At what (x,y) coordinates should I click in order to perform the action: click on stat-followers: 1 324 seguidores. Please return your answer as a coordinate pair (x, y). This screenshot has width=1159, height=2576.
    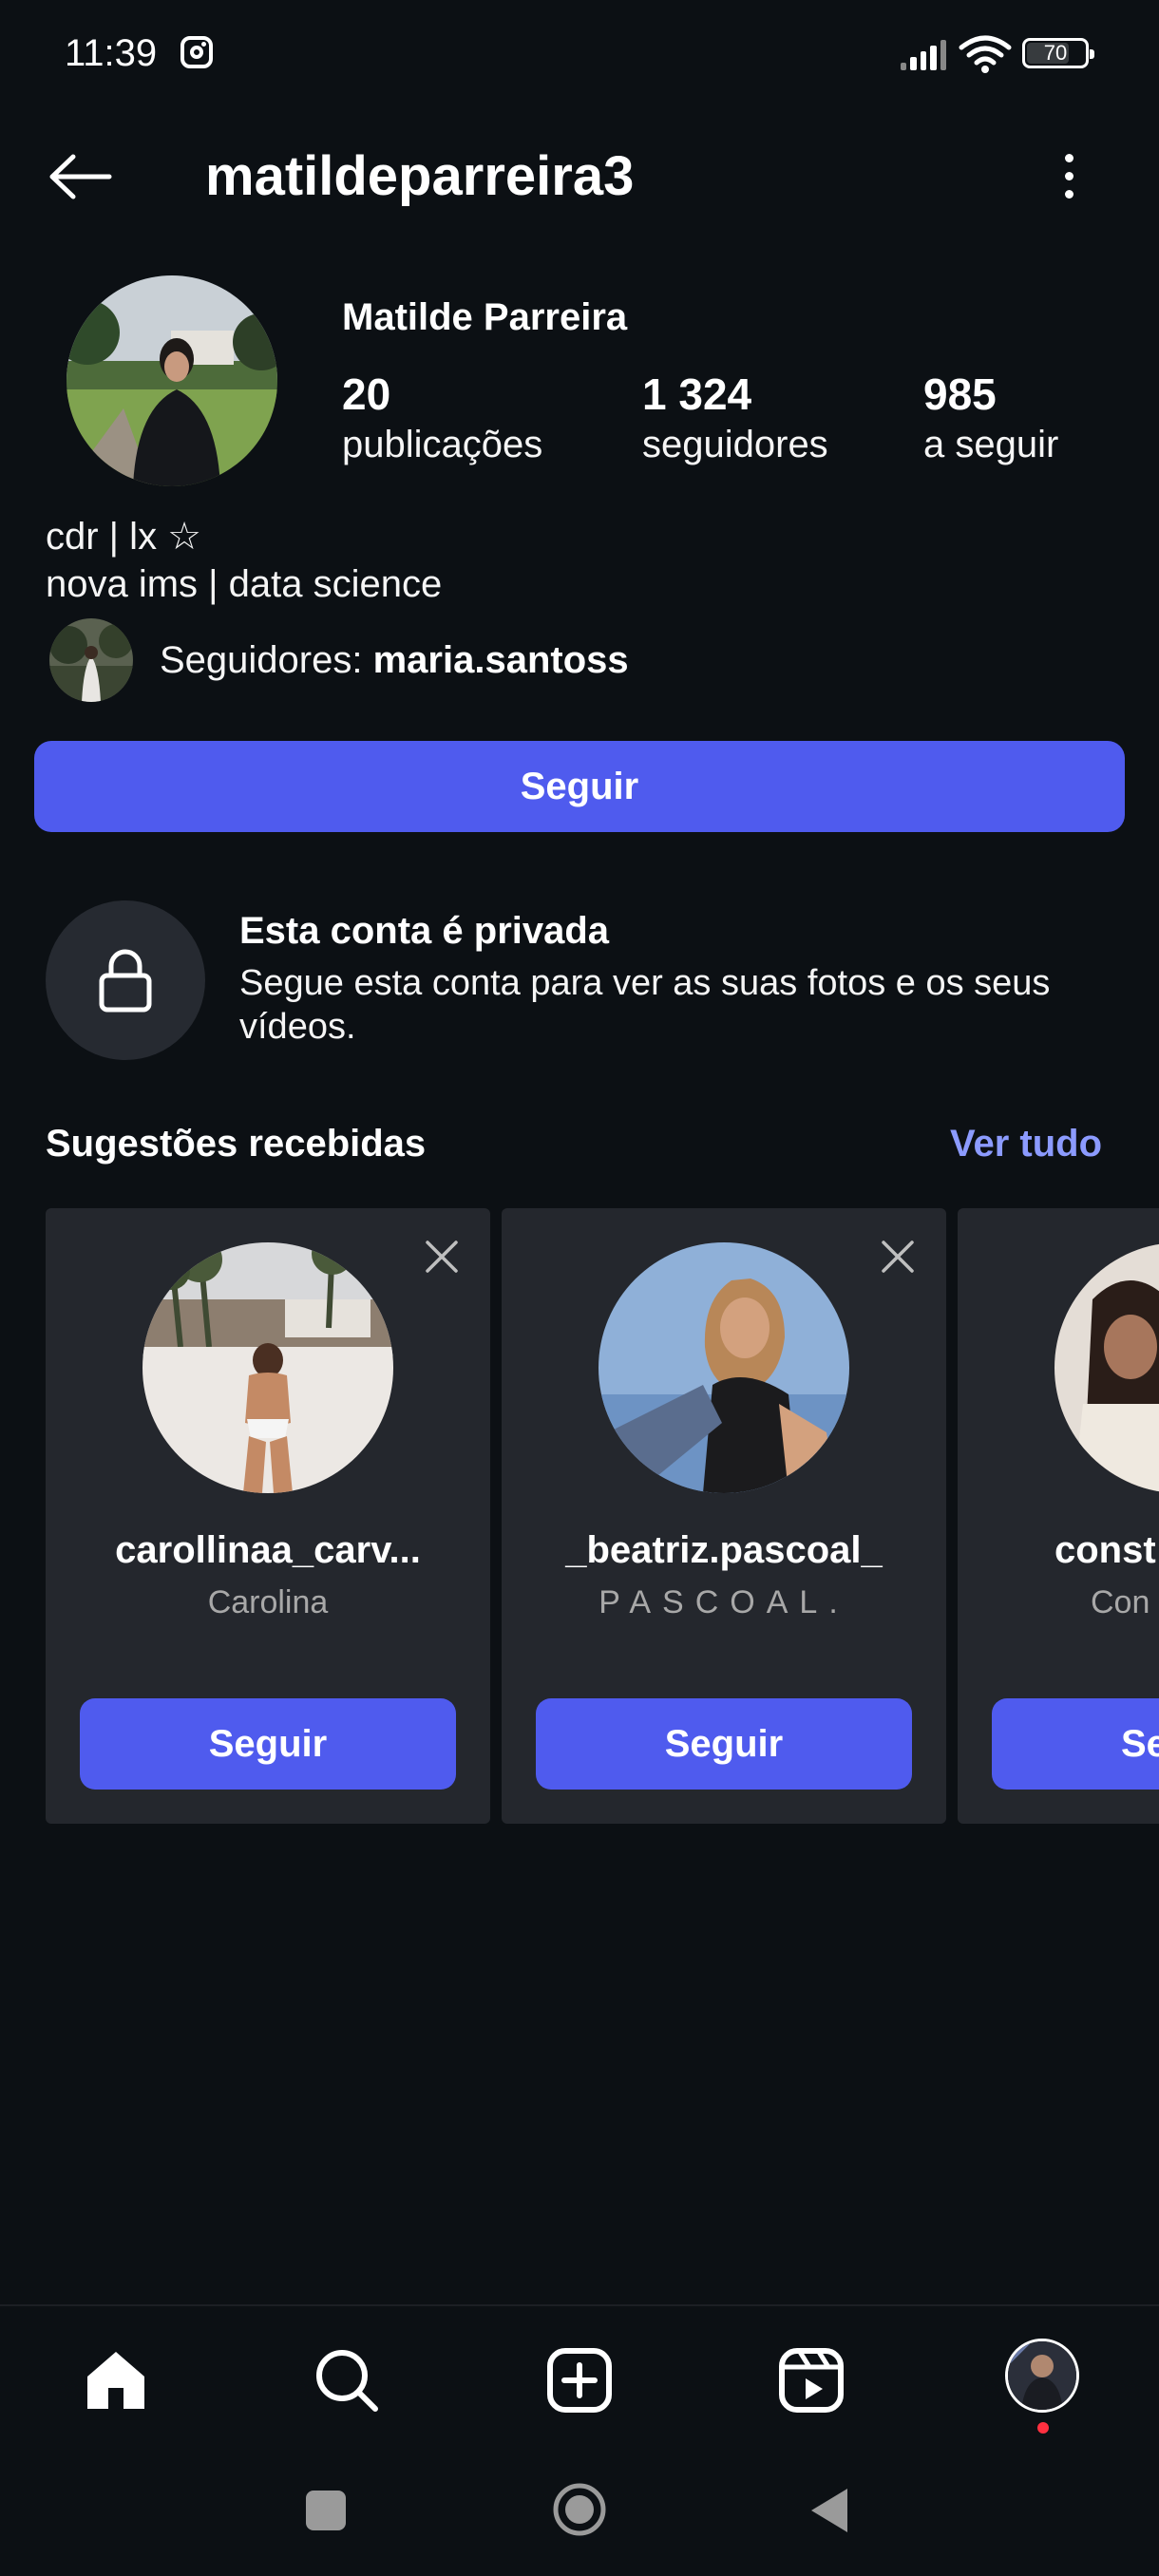
    Looking at the image, I should click on (735, 417).